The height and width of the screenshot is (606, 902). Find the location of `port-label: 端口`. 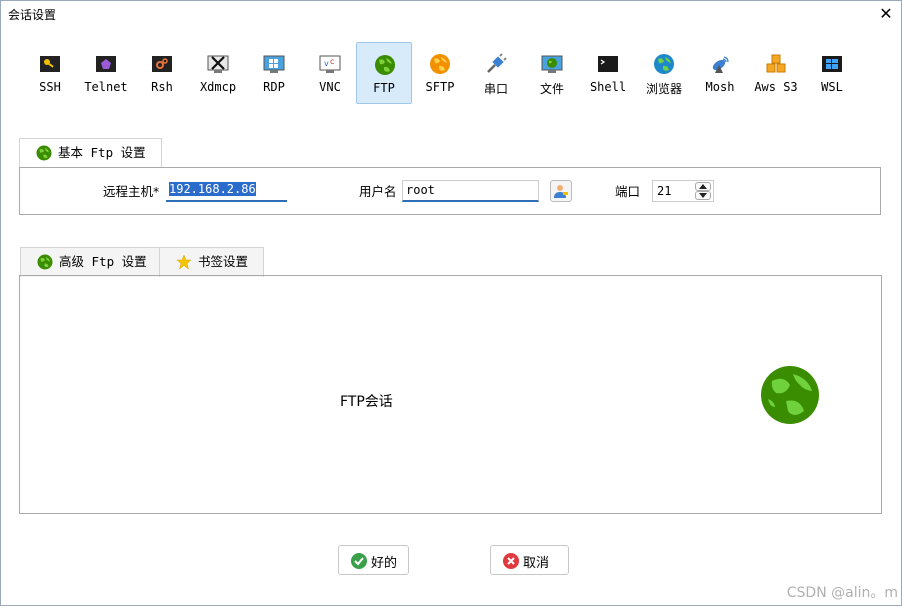

port-label: 端口 is located at coordinates (628, 191).